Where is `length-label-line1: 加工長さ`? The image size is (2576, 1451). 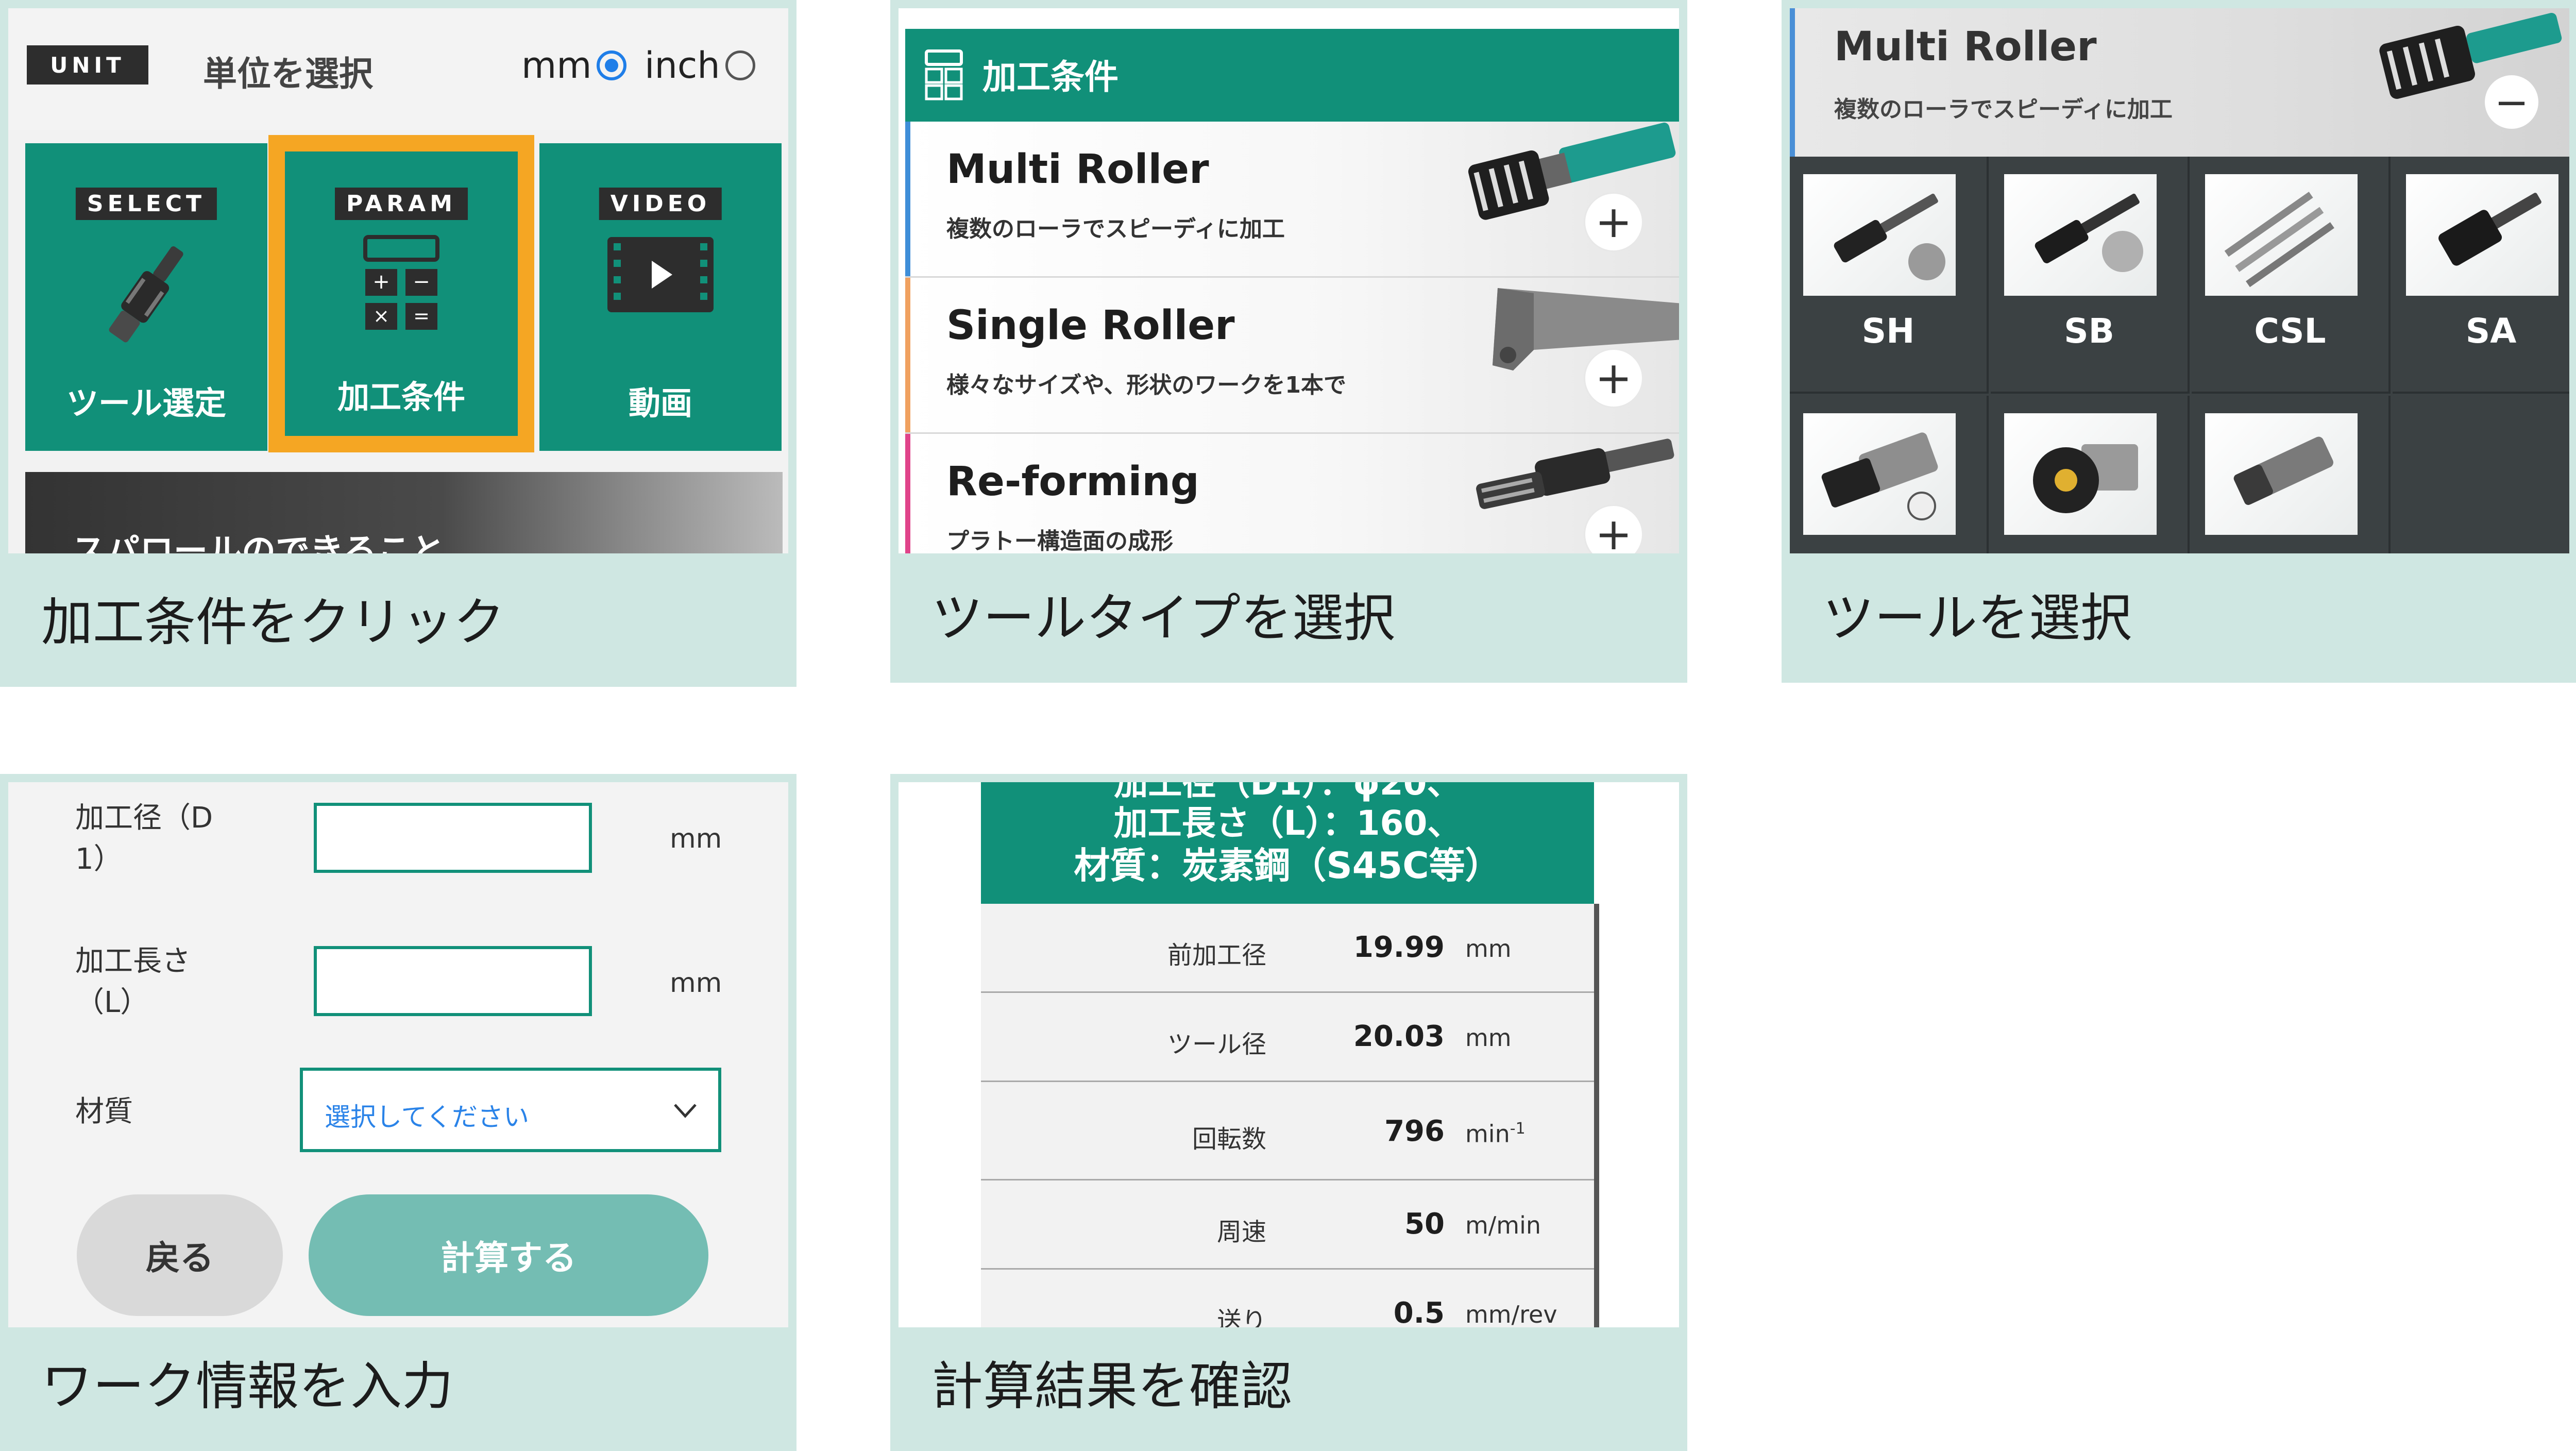 length-label-line1: 加工長さ is located at coordinates (133, 961).